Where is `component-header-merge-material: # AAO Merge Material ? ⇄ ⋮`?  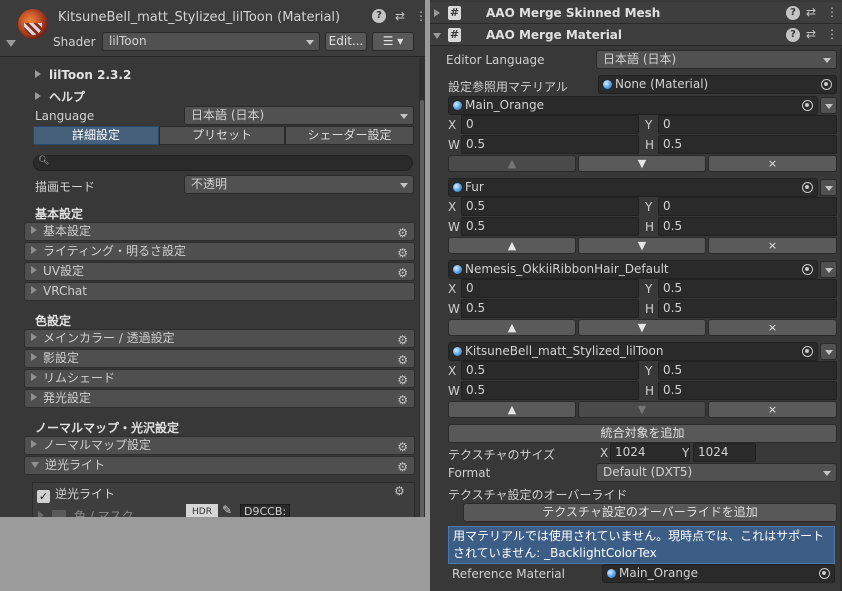
component-header-merge-material: # AAO Merge Material ? ⇄ ⋮ is located at coordinates (636, 35).